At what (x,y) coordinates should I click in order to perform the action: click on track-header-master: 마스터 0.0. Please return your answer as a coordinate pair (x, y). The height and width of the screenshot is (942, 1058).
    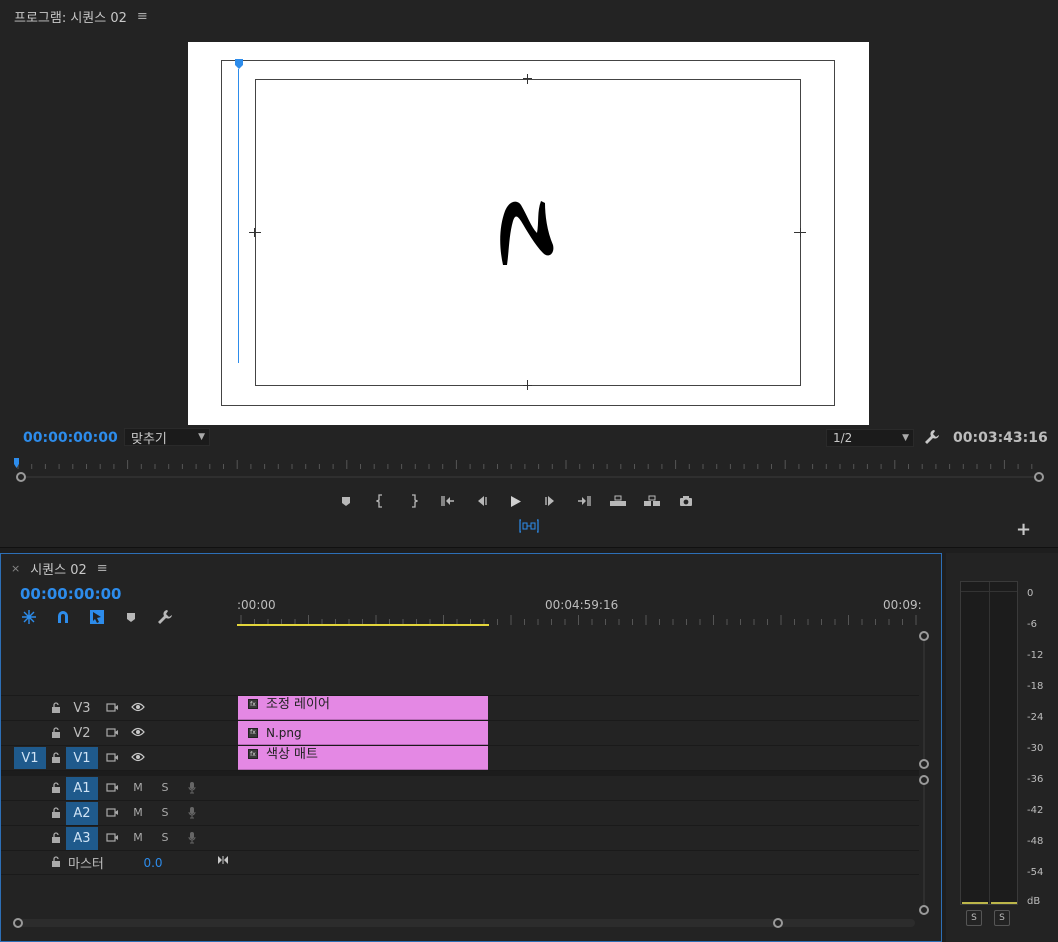
    Looking at the image, I should click on (119, 862).